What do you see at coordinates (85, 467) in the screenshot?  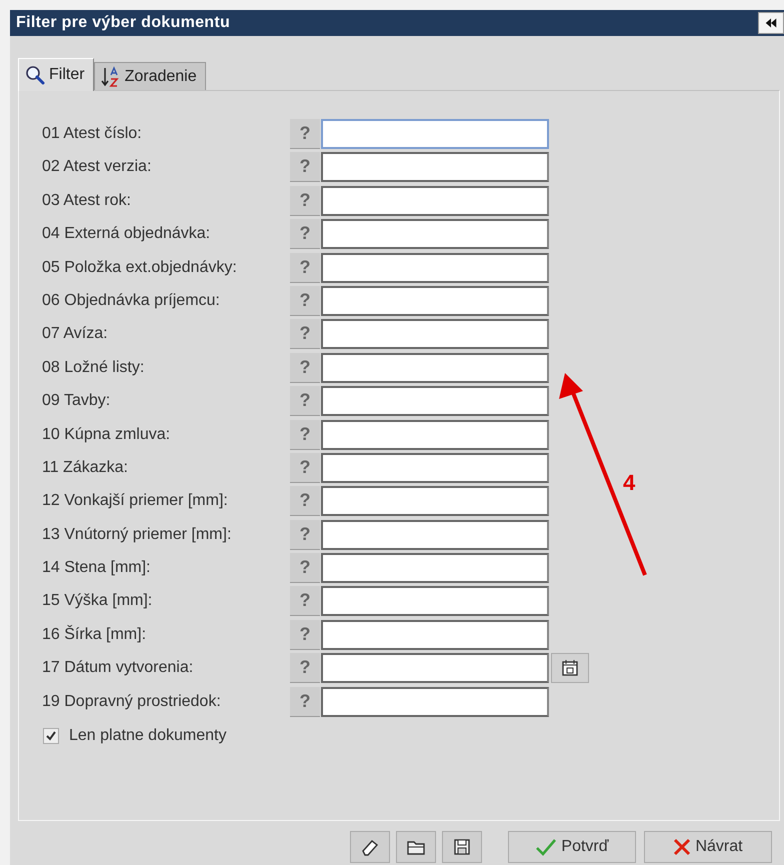 I see `field-label: 11 Zákazka:` at bounding box center [85, 467].